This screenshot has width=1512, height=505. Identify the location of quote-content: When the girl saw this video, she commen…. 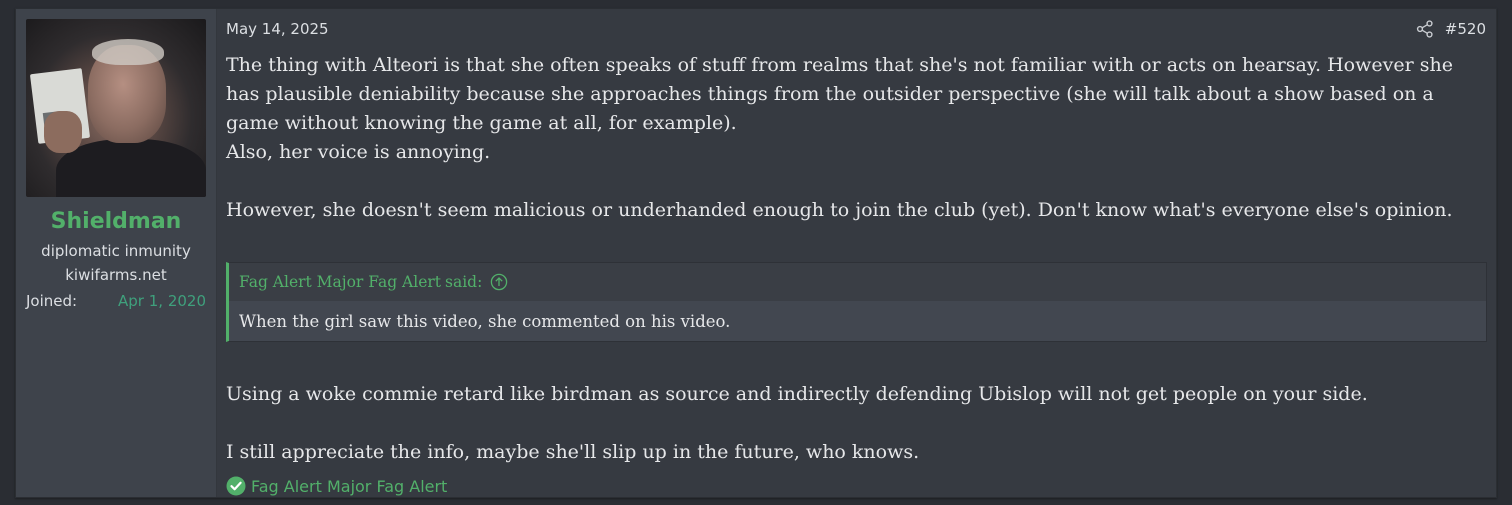
(857, 321).